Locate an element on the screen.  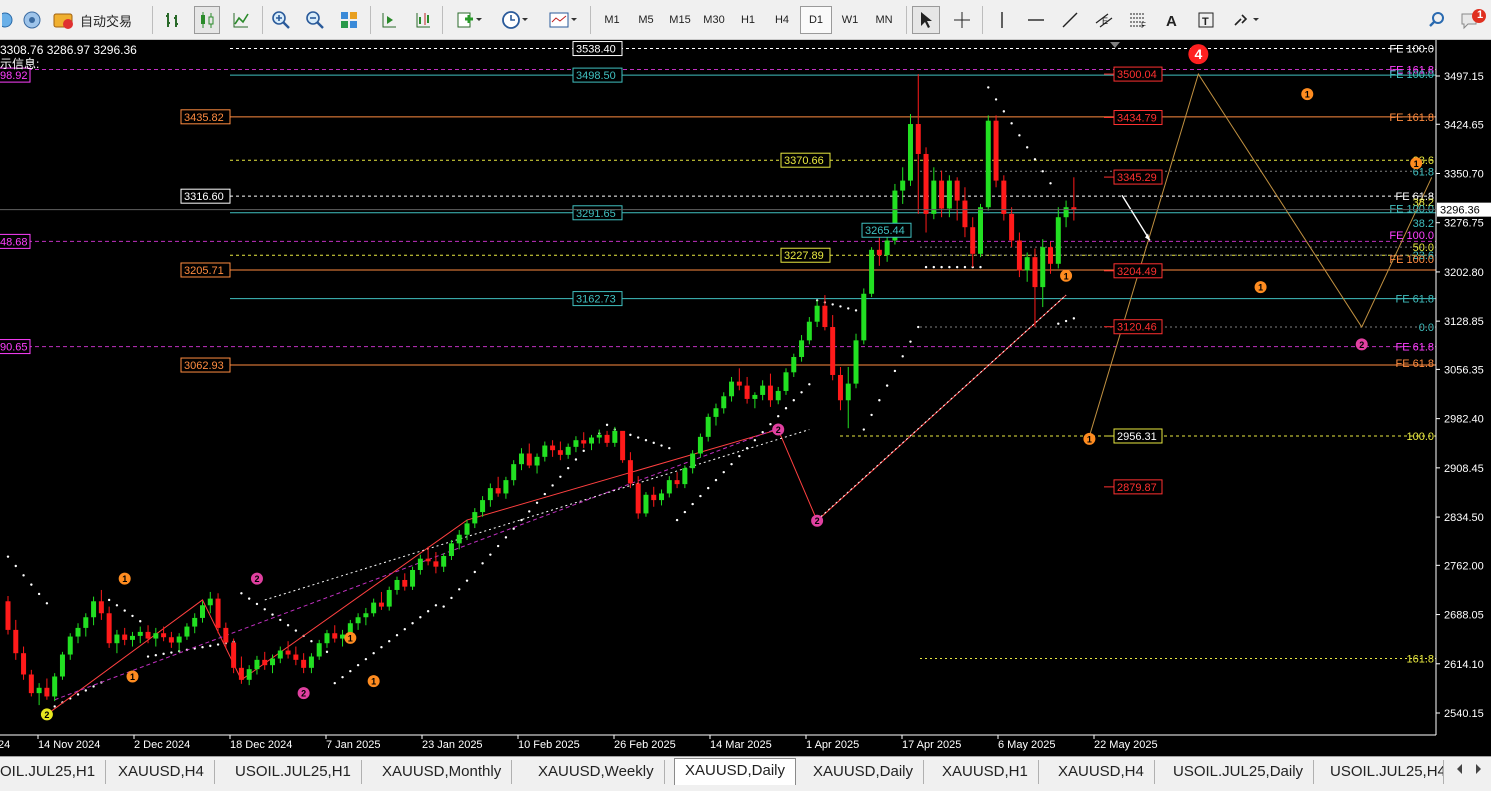
notifications-button: 1 is located at coordinates (1473, 20).